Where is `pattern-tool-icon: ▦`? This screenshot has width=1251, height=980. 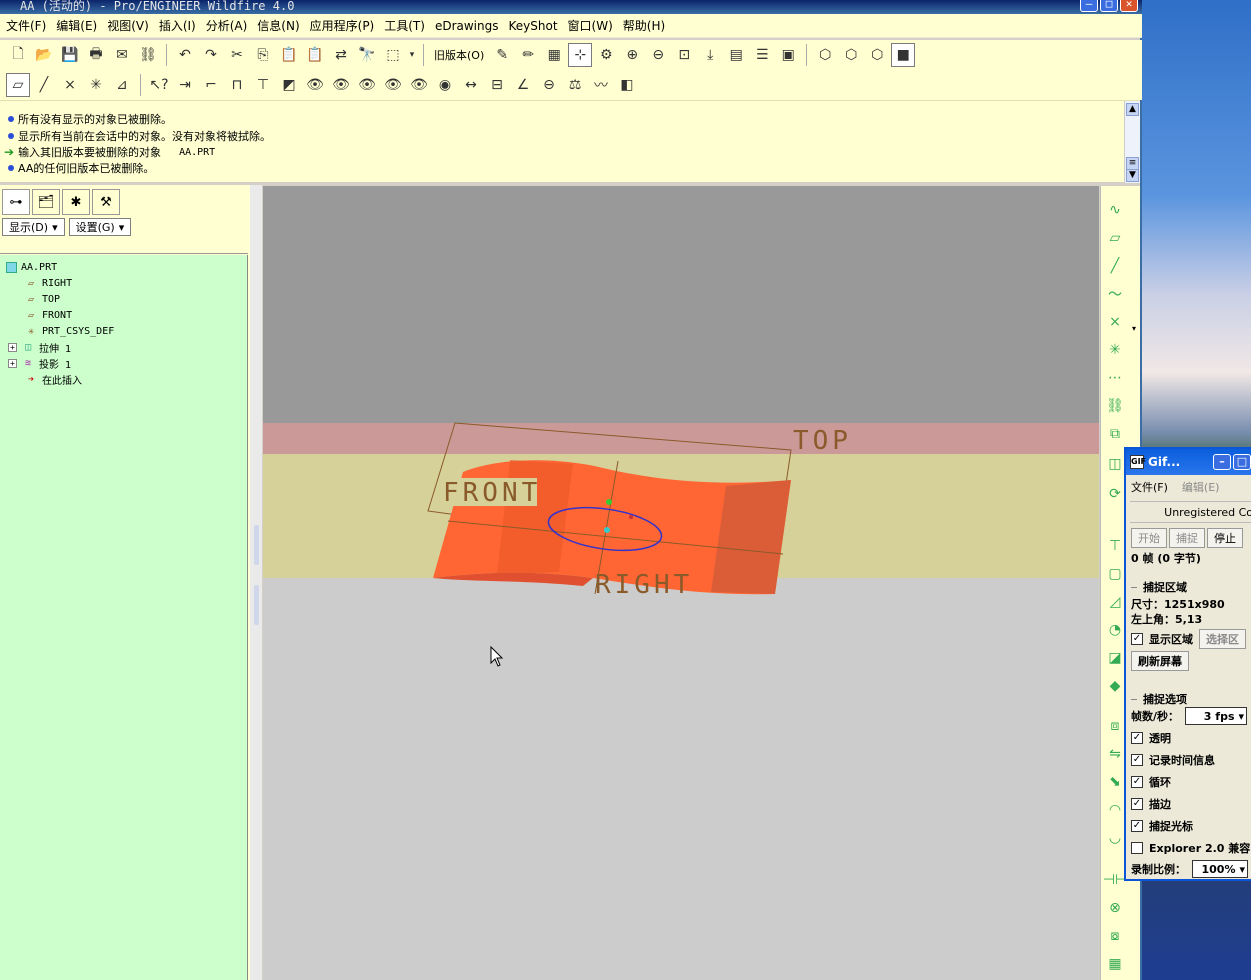 pattern-tool-icon: ▦ is located at coordinates (1115, 964).